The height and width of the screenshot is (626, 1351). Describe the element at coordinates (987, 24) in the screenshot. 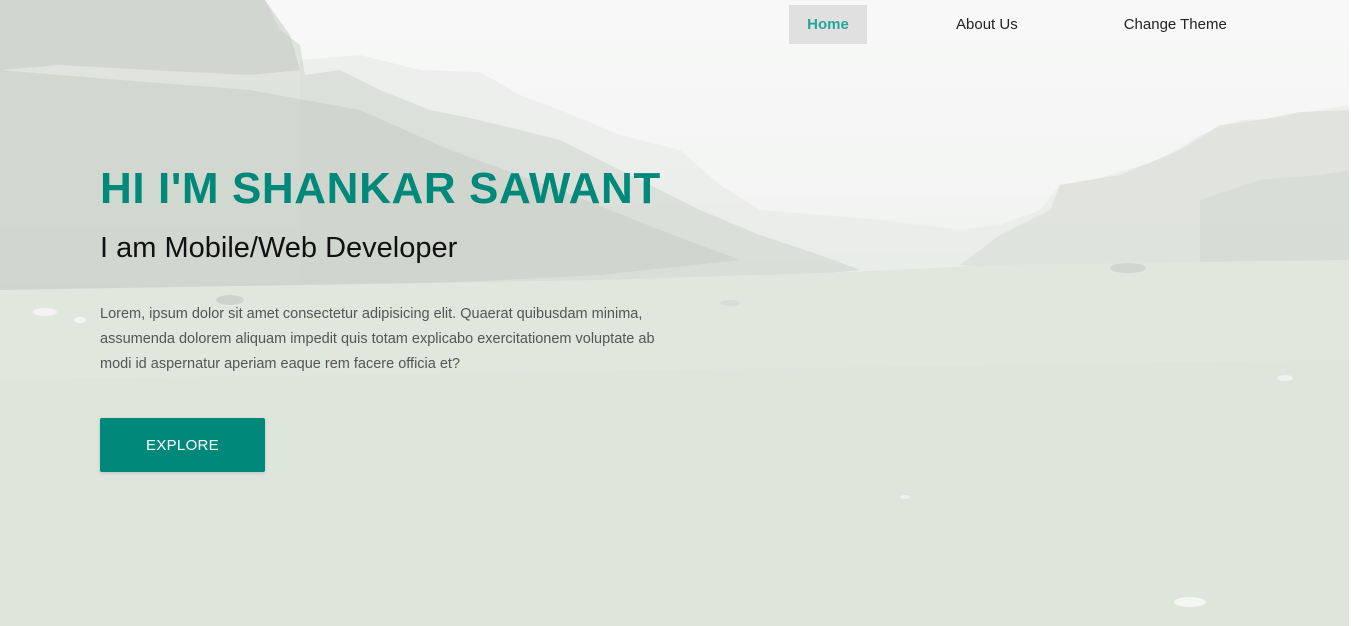

I see `nav-about-us-link: About Us` at that location.